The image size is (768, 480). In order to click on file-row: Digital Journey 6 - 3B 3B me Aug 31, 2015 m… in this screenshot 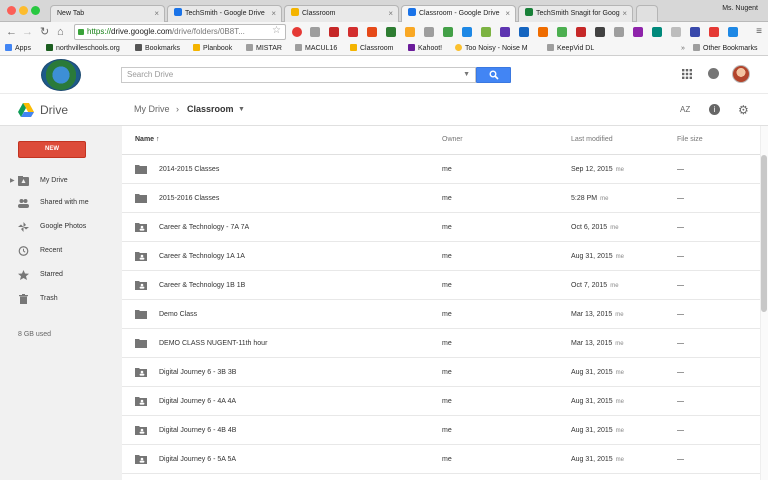, I will do `click(441, 372)`.